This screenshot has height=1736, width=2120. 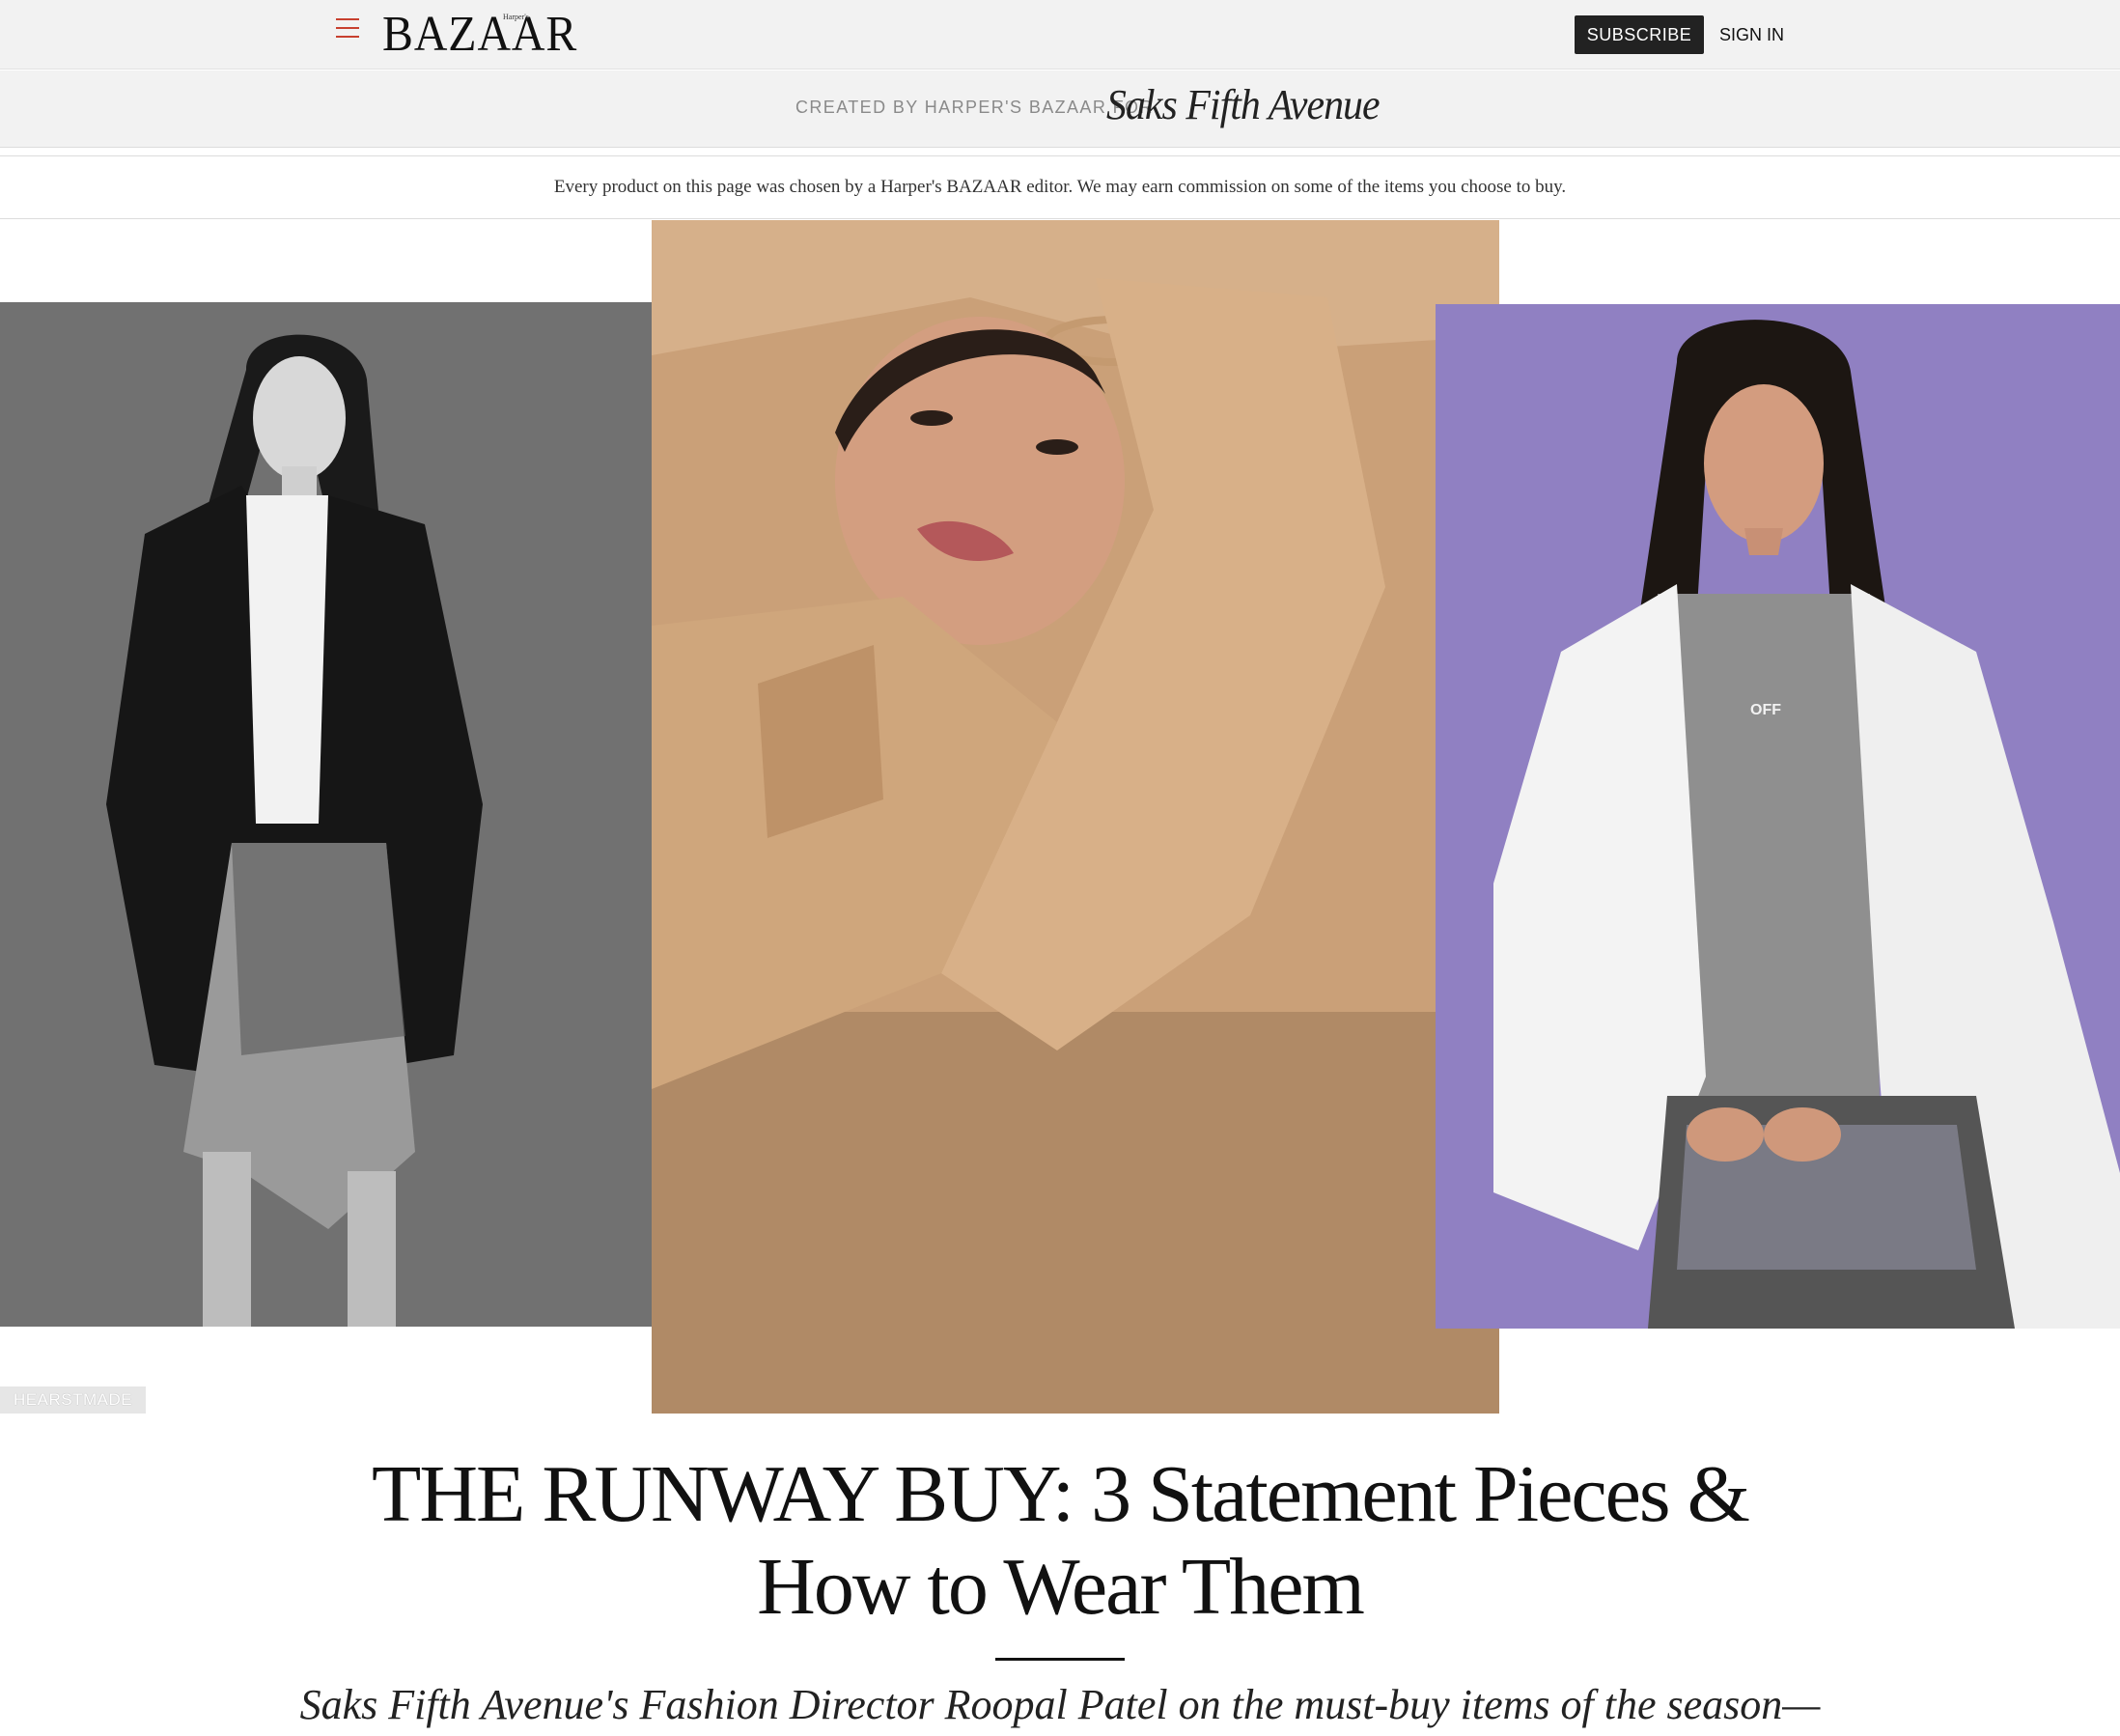 What do you see at coordinates (350, 31) in the screenshot?
I see `hamburger-menu-icon` at bounding box center [350, 31].